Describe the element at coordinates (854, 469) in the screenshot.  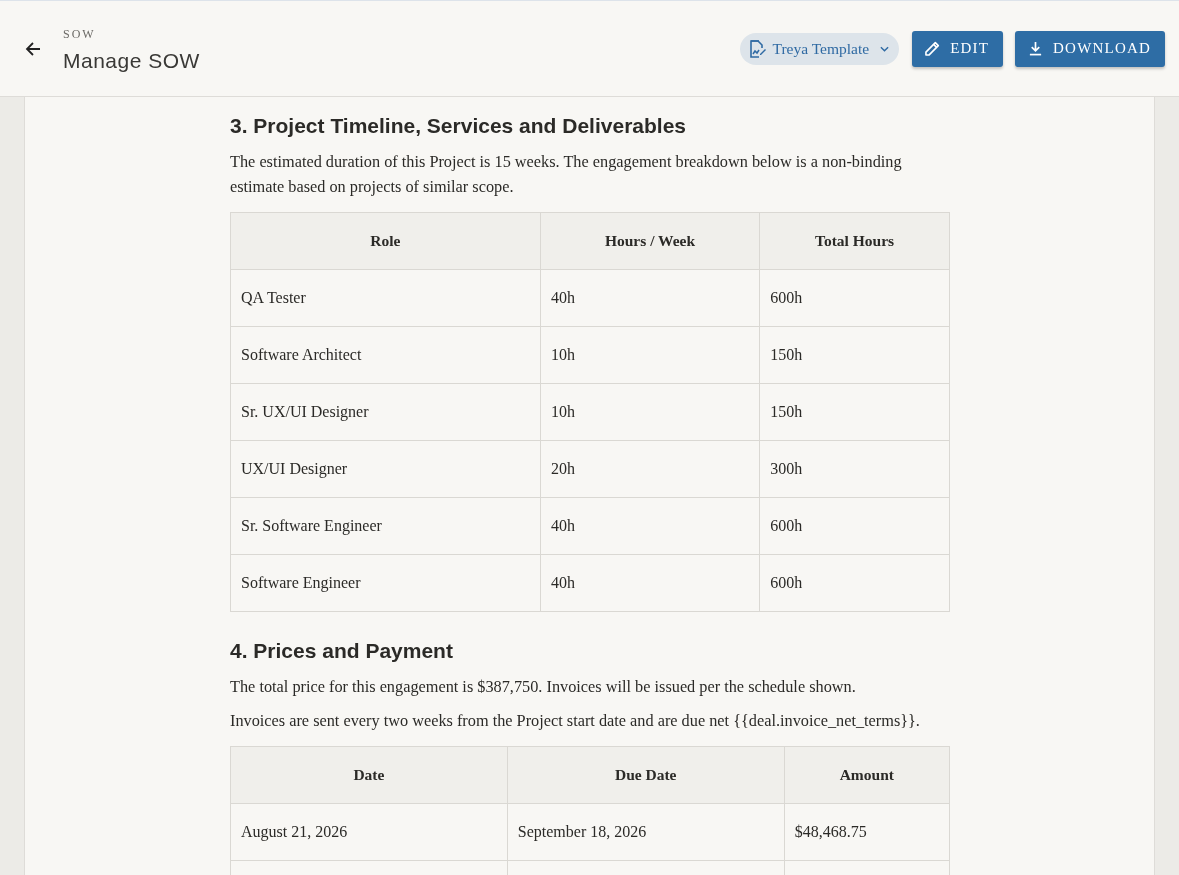
I see `table-cell: 300h` at that location.